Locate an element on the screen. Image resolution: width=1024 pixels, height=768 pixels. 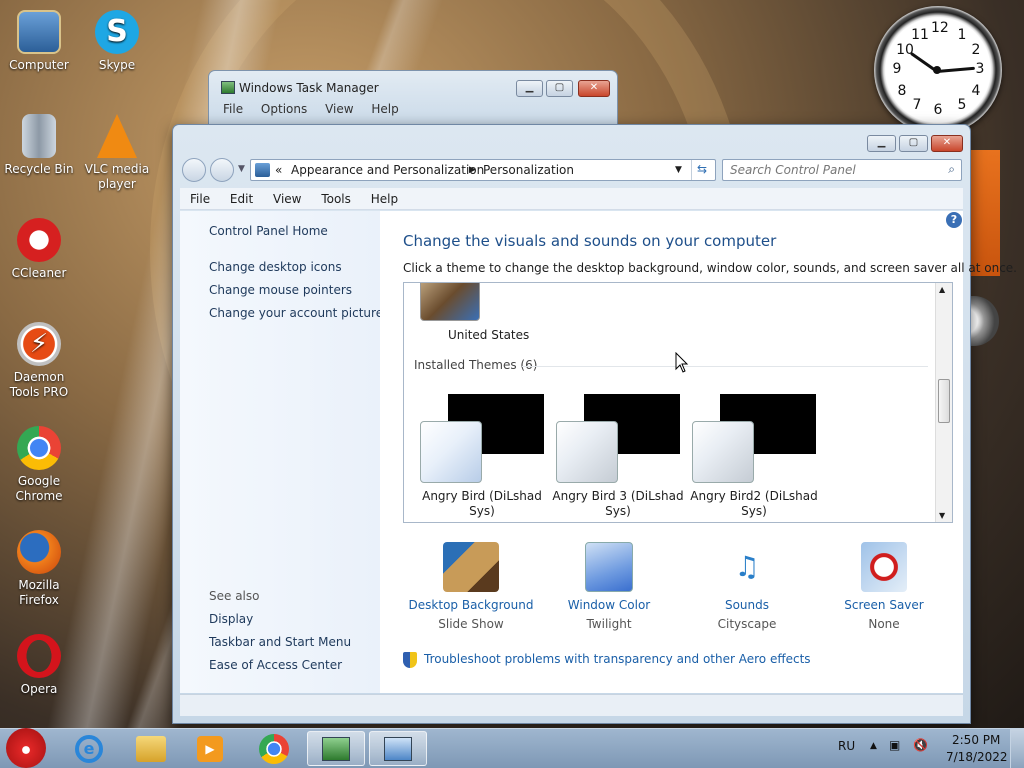
screen-saver-option: Screen Saver None is located at coordinates (884, 586).